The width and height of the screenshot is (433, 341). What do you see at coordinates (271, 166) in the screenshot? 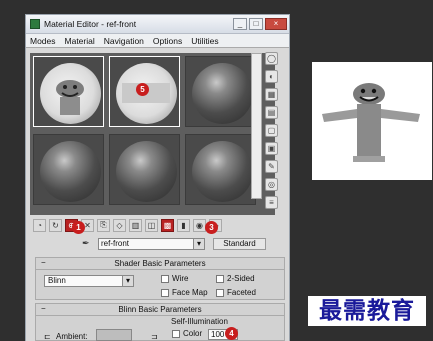
I see `options-icon: ✎` at bounding box center [271, 166].